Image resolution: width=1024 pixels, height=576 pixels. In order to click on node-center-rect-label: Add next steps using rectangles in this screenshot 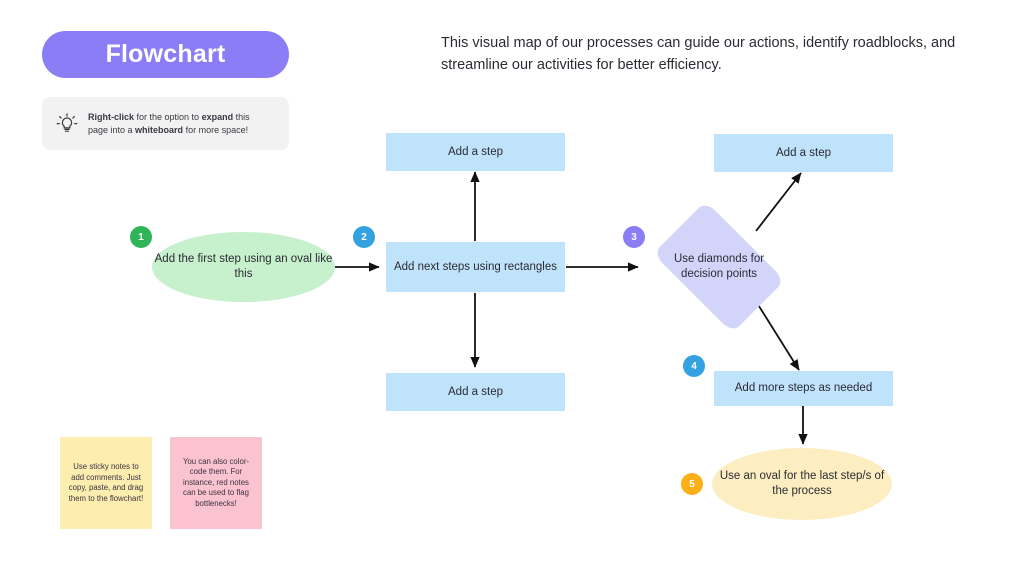, I will do `click(475, 266)`.